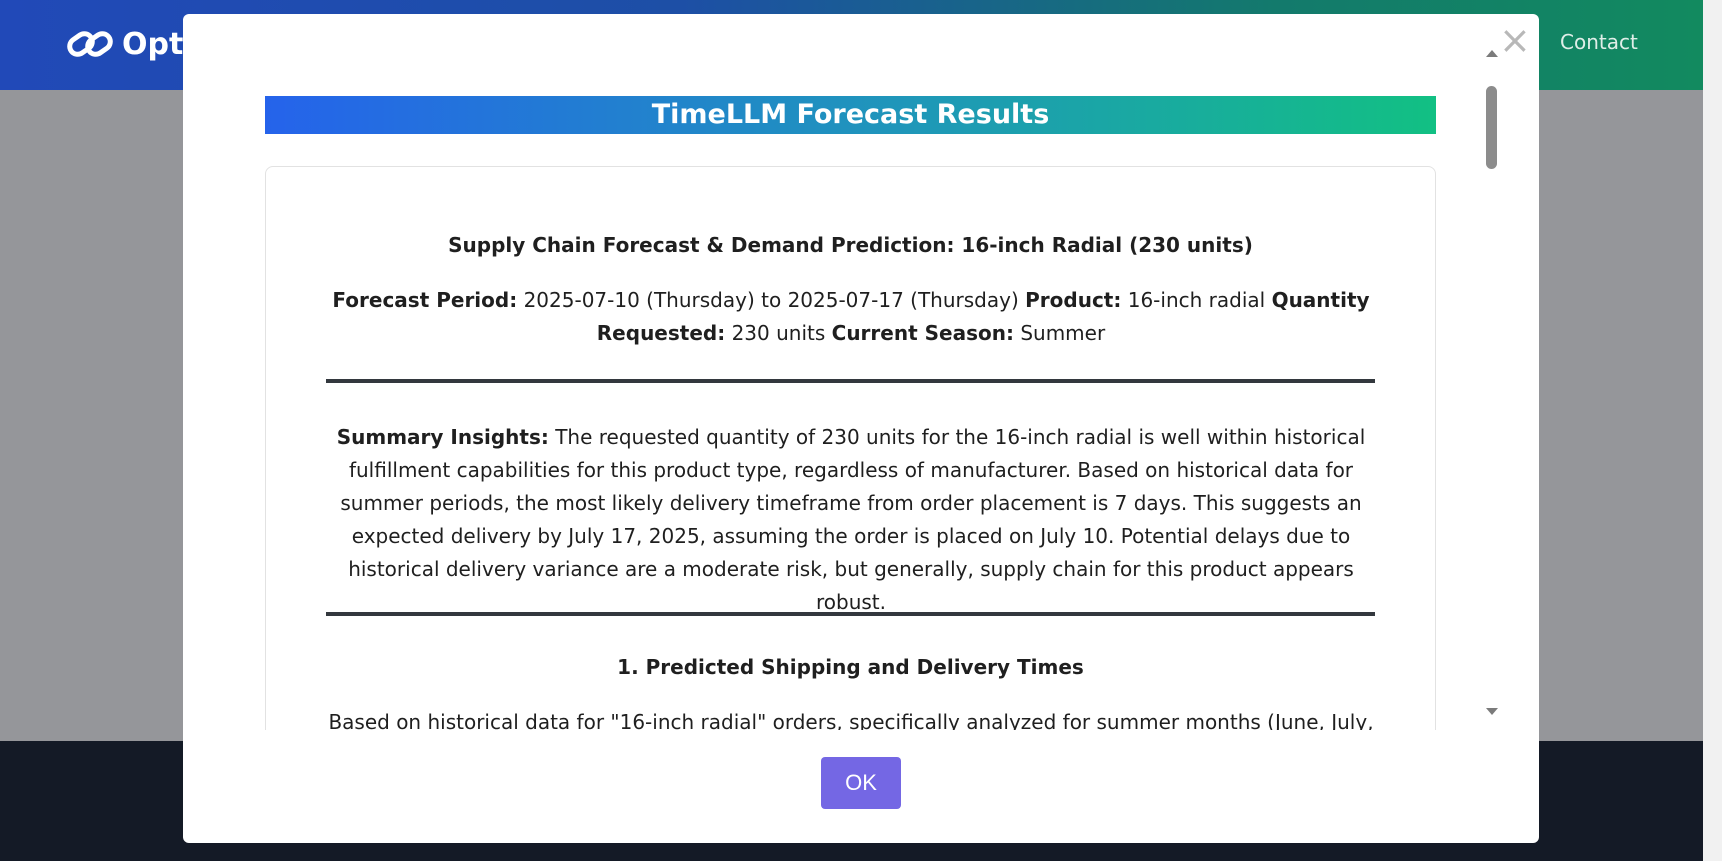 The width and height of the screenshot is (1722, 861). I want to click on section-heading: 1. Predicted Shipping and Delivery Times, so click(850, 667).